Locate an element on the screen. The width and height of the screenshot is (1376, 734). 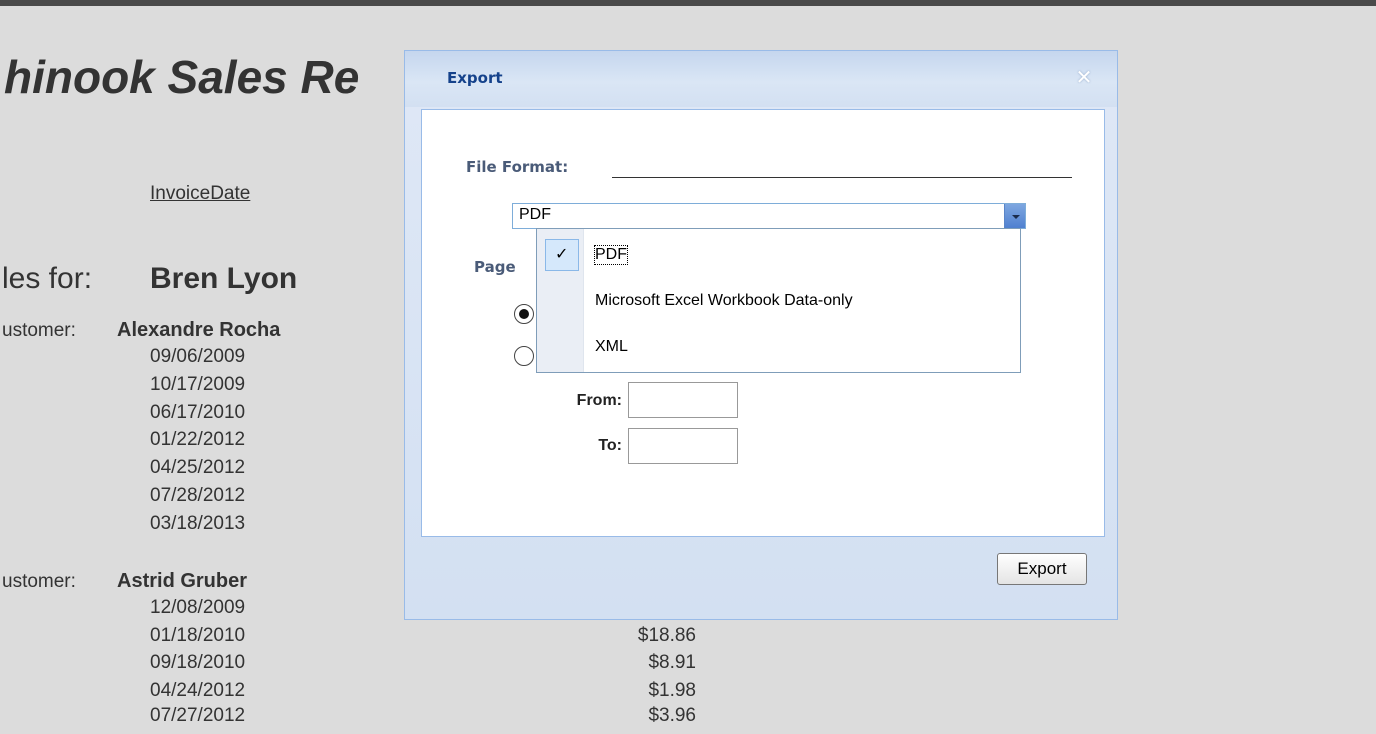
fieldset-divider is located at coordinates (842, 177).